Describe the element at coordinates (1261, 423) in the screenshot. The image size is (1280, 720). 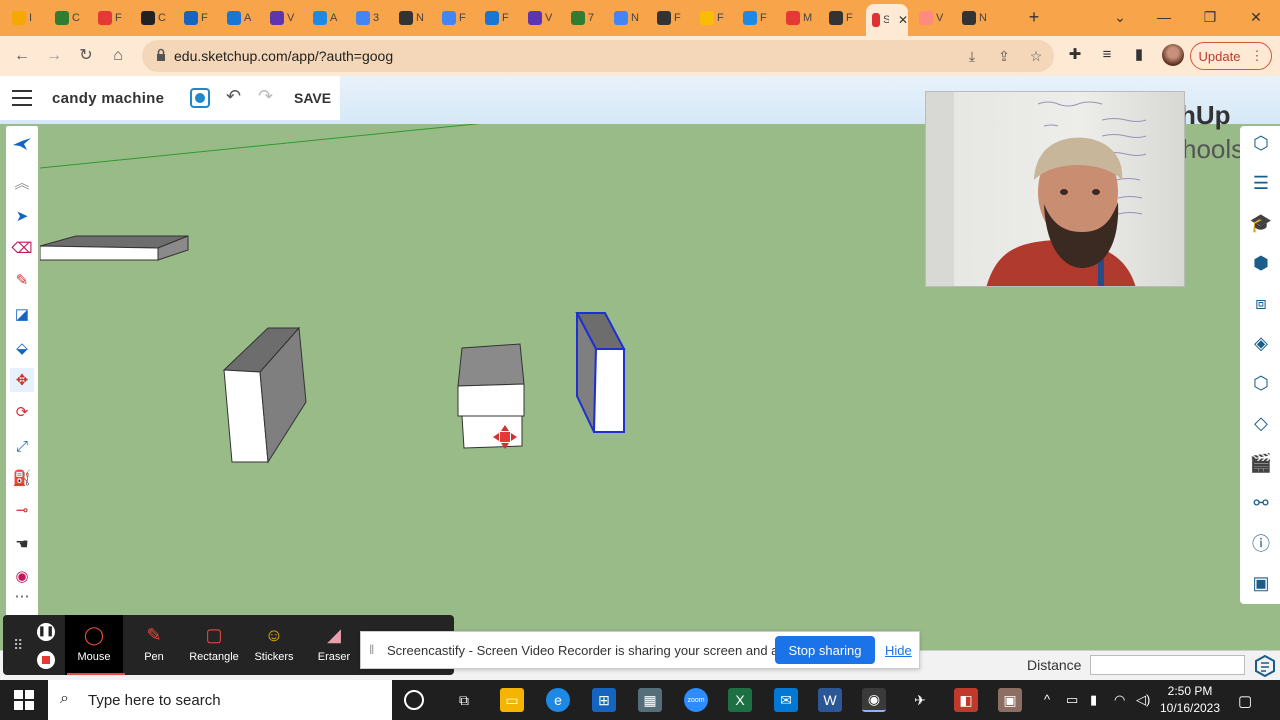
I see `tags-icon: ◇` at that location.